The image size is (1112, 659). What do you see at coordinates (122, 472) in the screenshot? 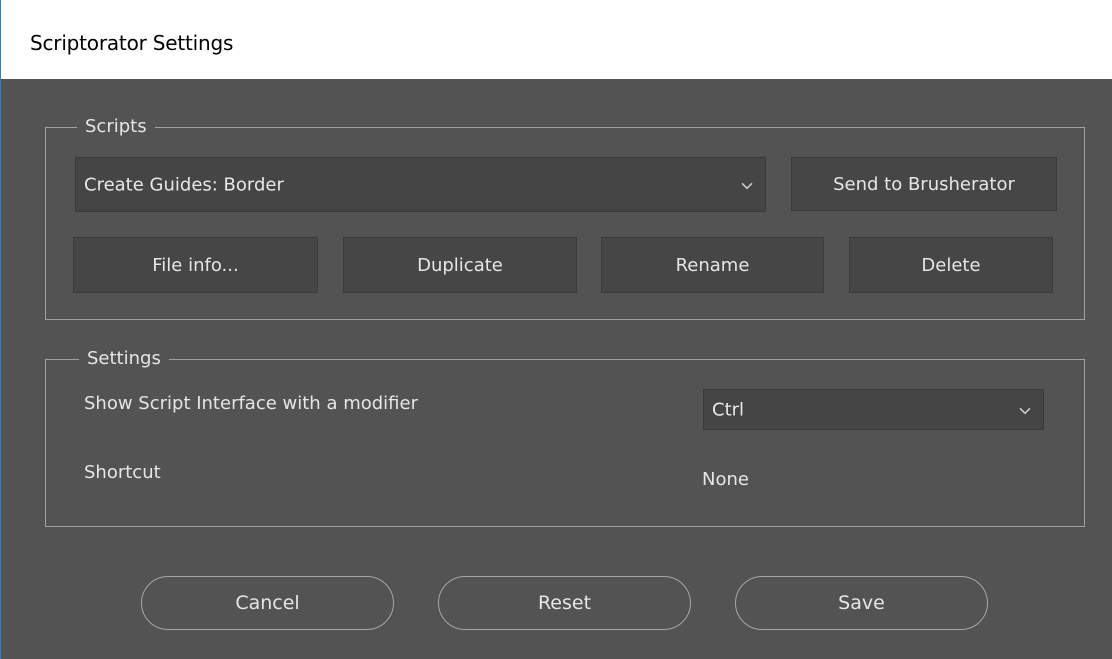
I see `shortcut-label: Shortcut` at bounding box center [122, 472].